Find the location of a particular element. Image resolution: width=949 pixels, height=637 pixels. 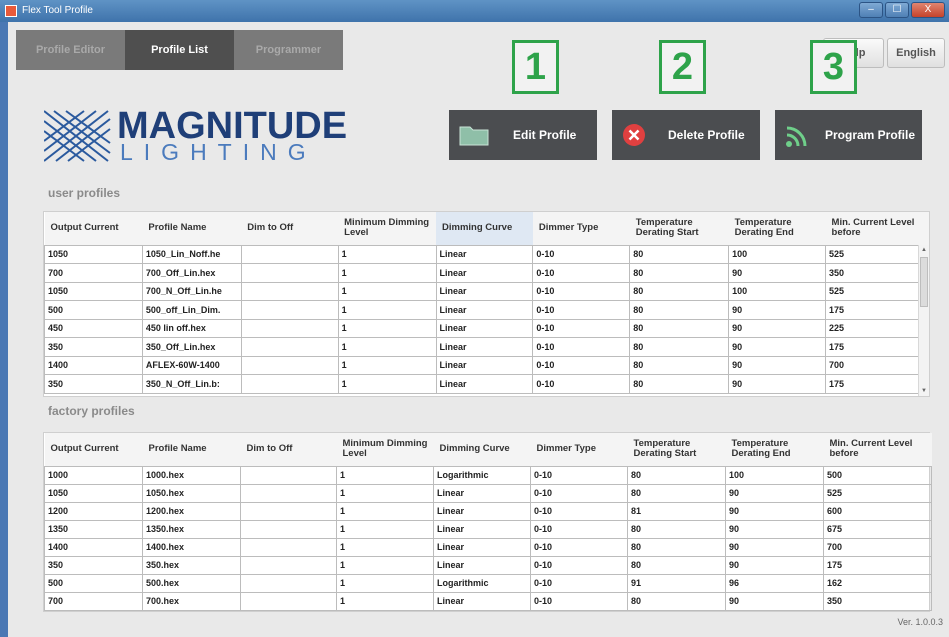

table-cell: 450 lin off.hex is located at coordinates (191, 328).